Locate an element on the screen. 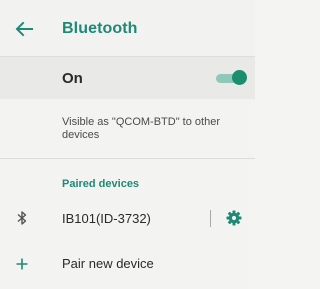  section-divider is located at coordinates (127, 158).